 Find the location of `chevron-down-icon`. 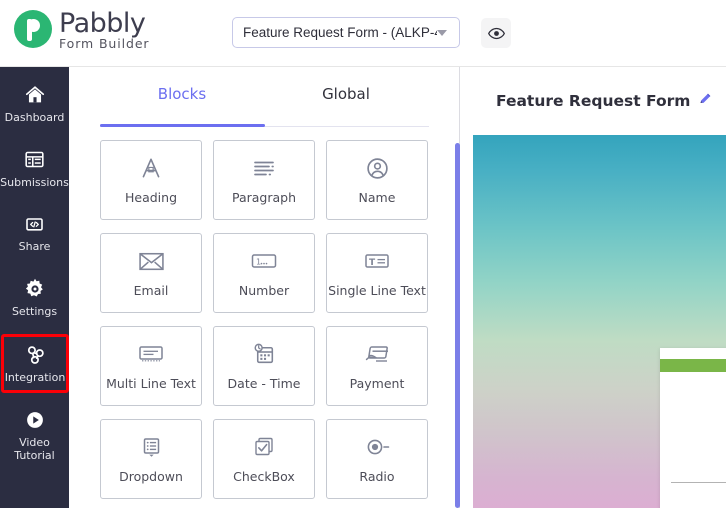

chevron-down-icon is located at coordinates (442, 32).